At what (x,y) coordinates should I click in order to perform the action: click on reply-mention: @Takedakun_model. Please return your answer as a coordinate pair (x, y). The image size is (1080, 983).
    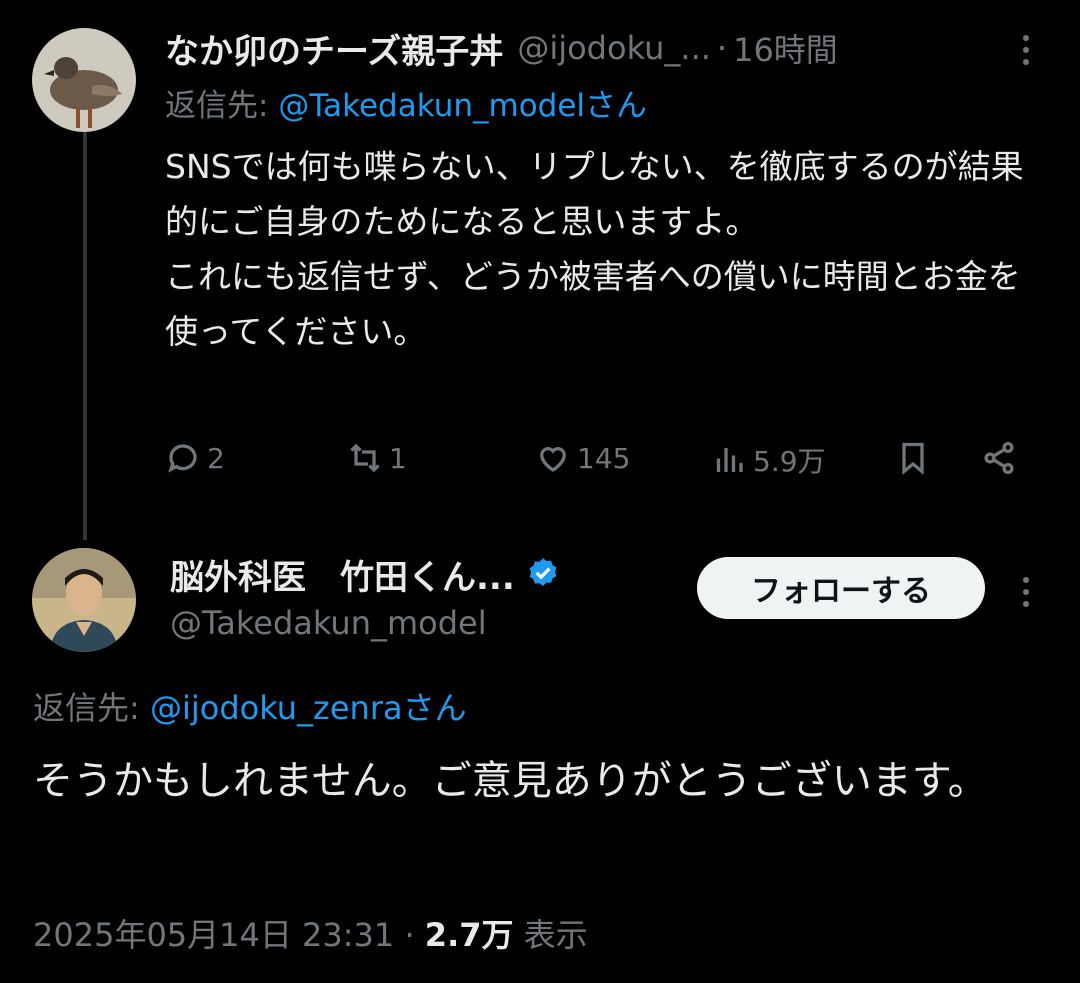
    Looking at the image, I should click on (431, 106).